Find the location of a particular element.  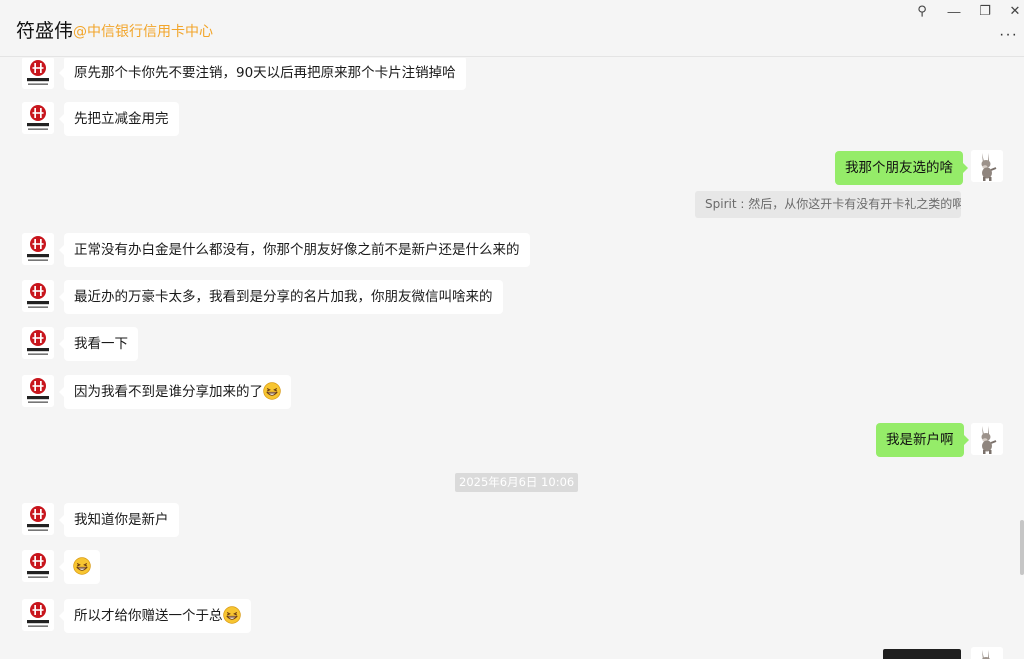

chat-header: 符盛伟 @中信银行信用卡中心 ⚲ — ❐ ✕ ··· is located at coordinates (512, 28).